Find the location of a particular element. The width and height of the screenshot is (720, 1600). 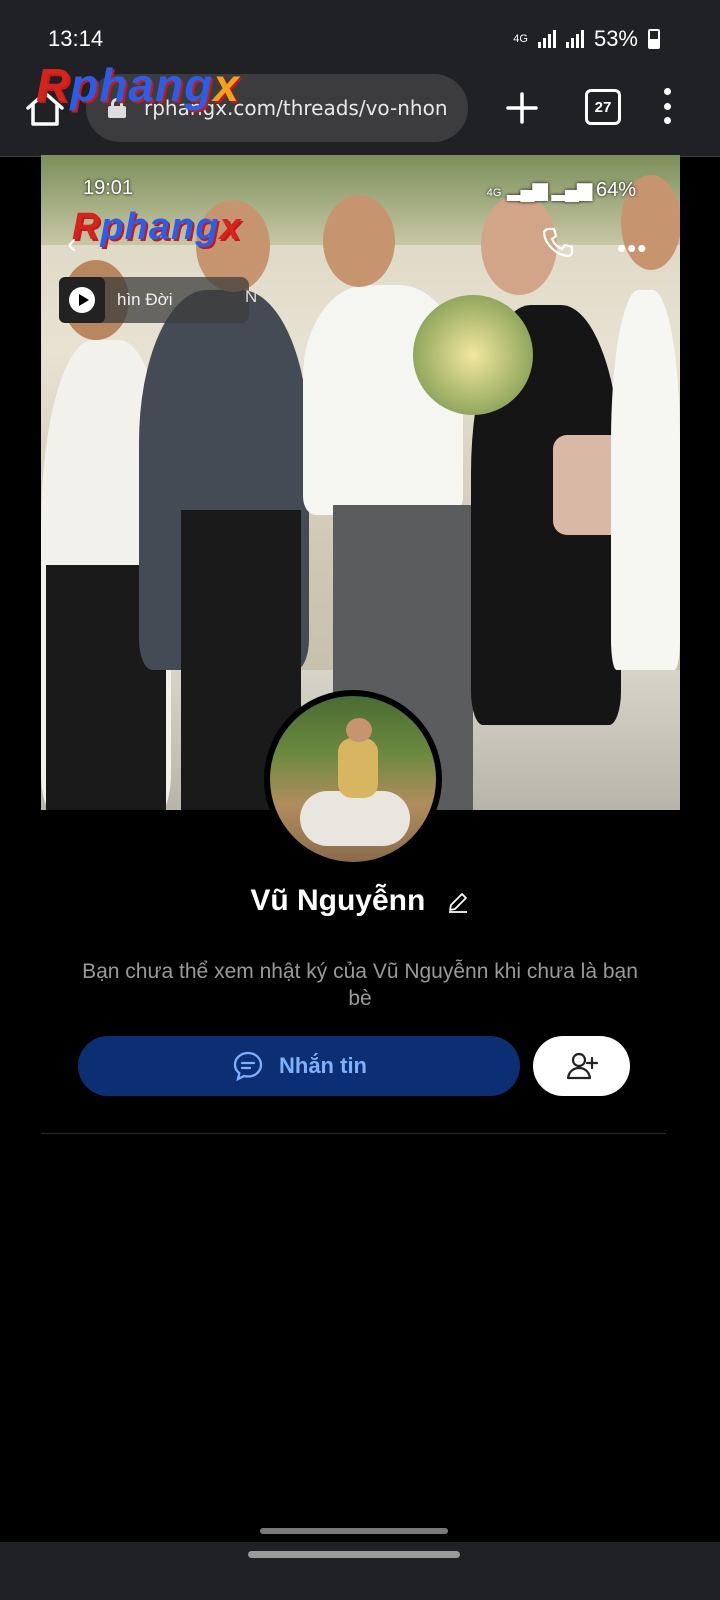

status-indicators: 4G 53% is located at coordinates (586, 39).